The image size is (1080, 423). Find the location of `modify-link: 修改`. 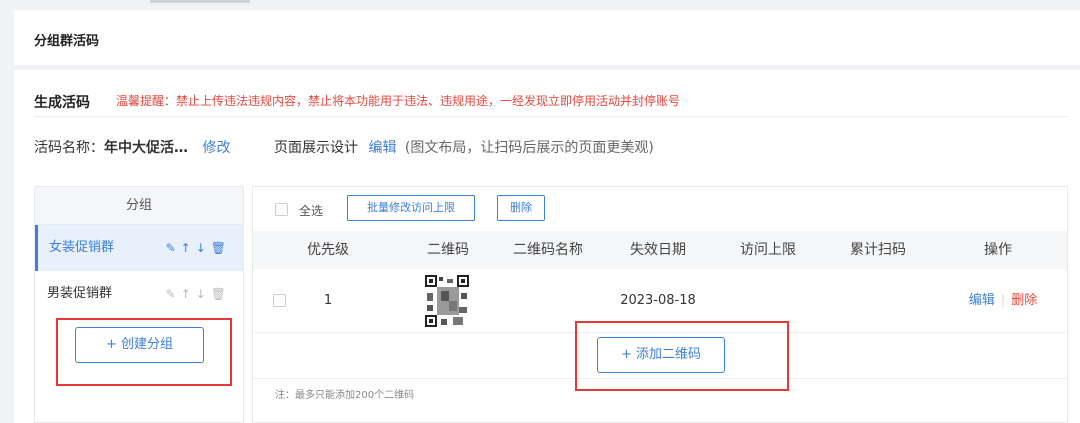

modify-link: 修改 is located at coordinates (216, 148).